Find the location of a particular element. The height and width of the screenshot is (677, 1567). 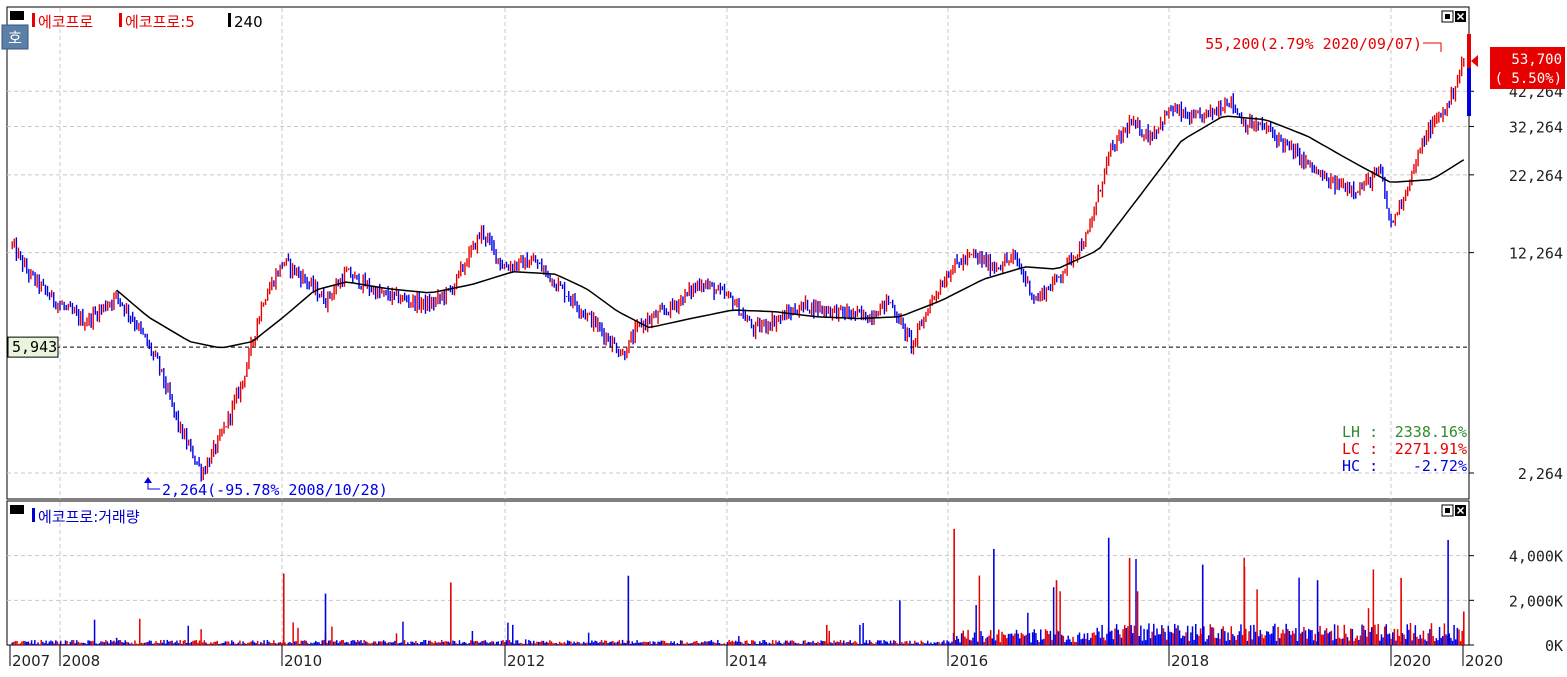

stat-hc-label: HC : is located at coordinates (1360, 466).